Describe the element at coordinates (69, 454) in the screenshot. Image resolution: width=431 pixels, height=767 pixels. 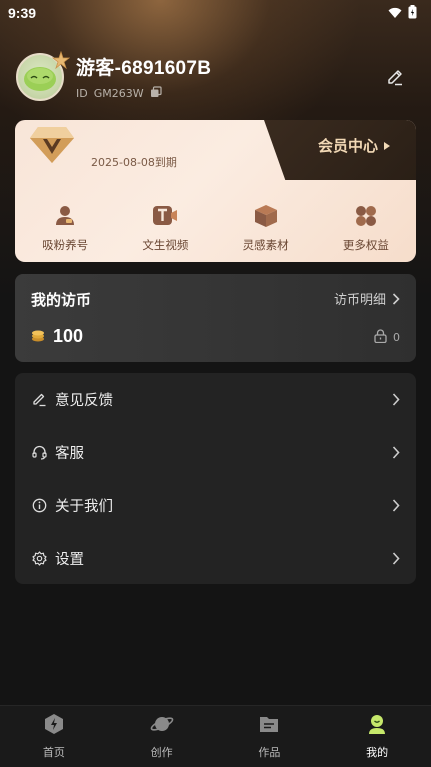
I see `menu-item-label: 客服` at that location.